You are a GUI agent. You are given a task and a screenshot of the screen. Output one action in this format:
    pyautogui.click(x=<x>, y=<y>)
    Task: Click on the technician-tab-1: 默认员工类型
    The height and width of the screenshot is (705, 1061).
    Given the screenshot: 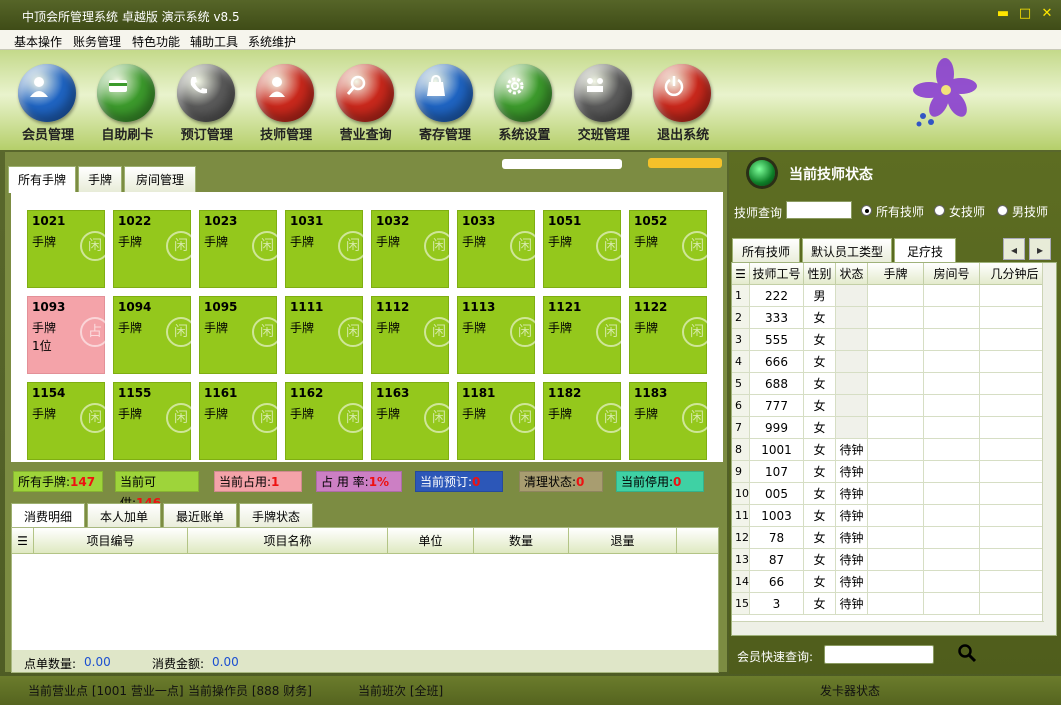 What is the action you would take?
    pyautogui.click(x=847, y=251)
    